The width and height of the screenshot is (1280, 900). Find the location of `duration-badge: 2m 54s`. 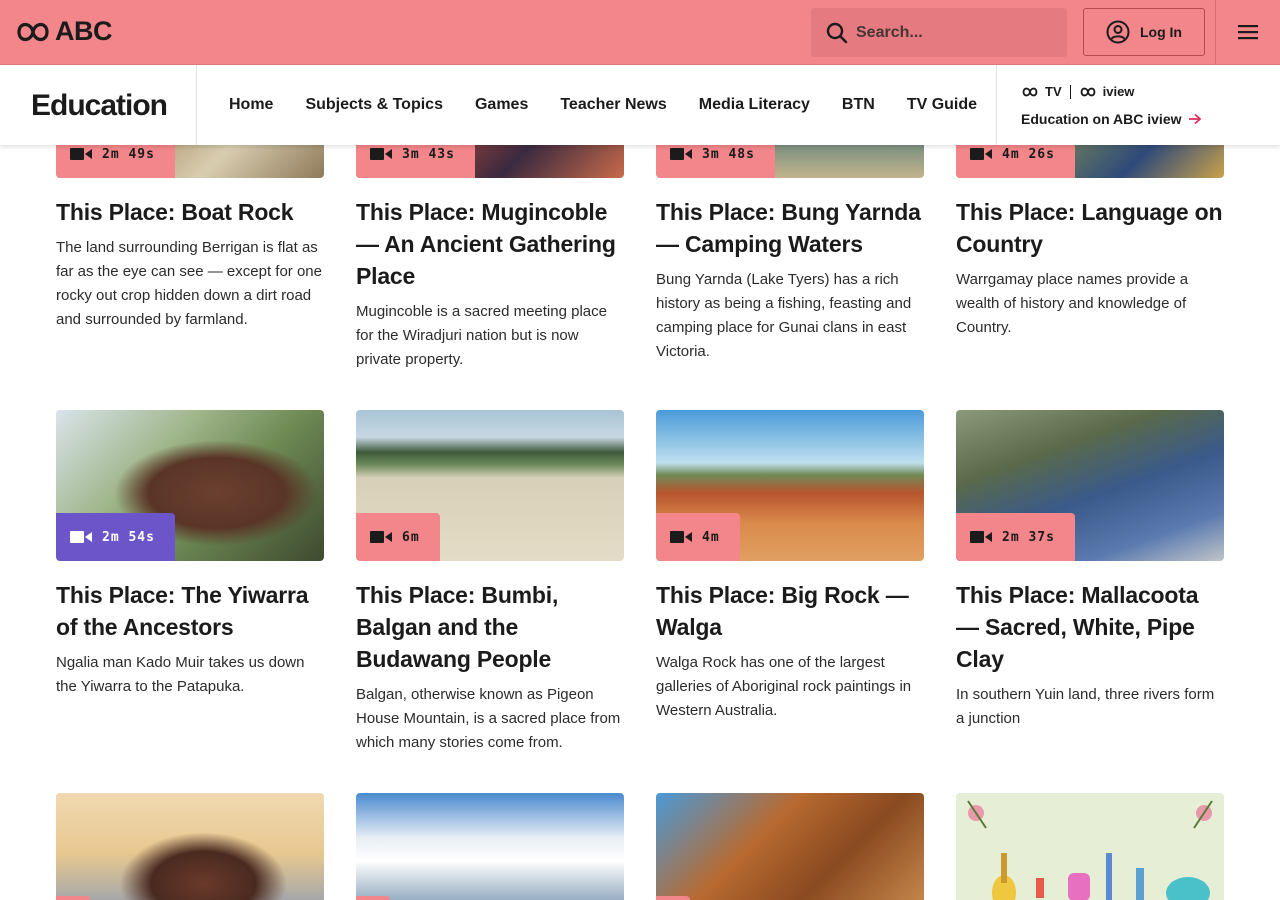

duration-badge: 2m 54s is located at coordinates (115, 537).